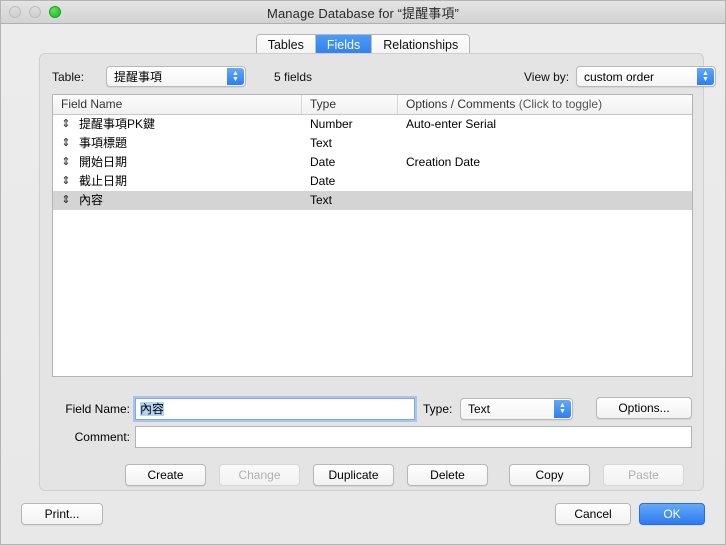 Image resolution: width=726 pixels, height=545 pixels. I want to click on row-field-type: Number, so click(331, 124).